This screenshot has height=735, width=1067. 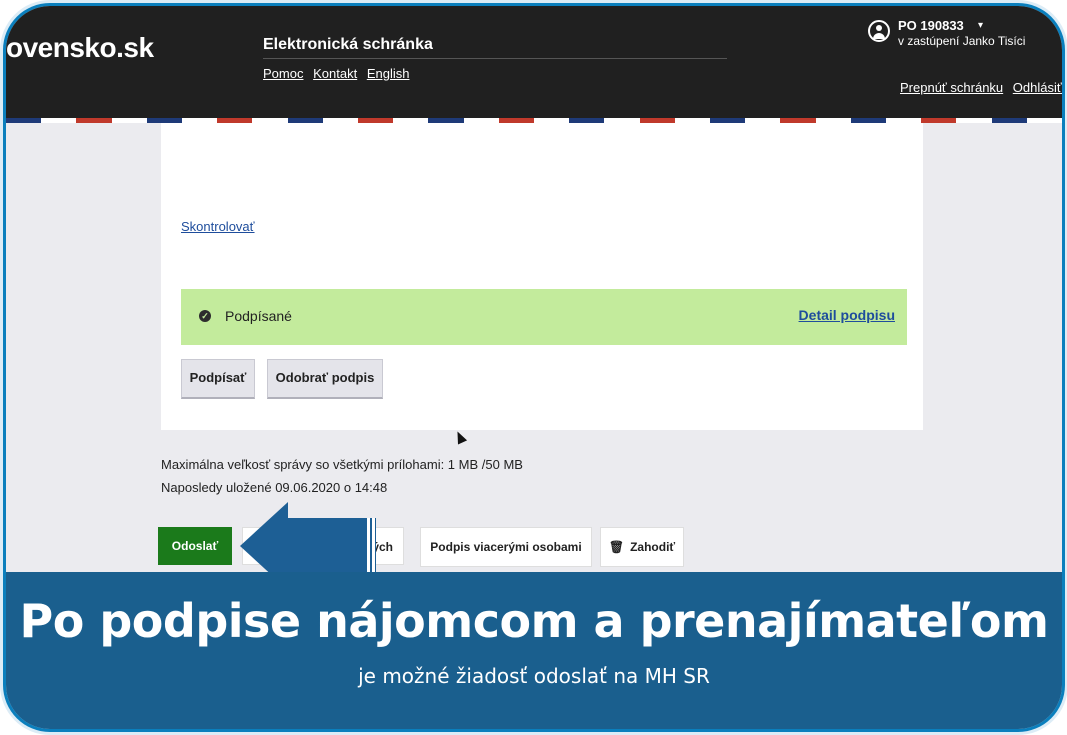 What do you see at coordinates (931, 25) in the screenshot?
I see `user-id: PO 190833` at bounding box center [931, 25].